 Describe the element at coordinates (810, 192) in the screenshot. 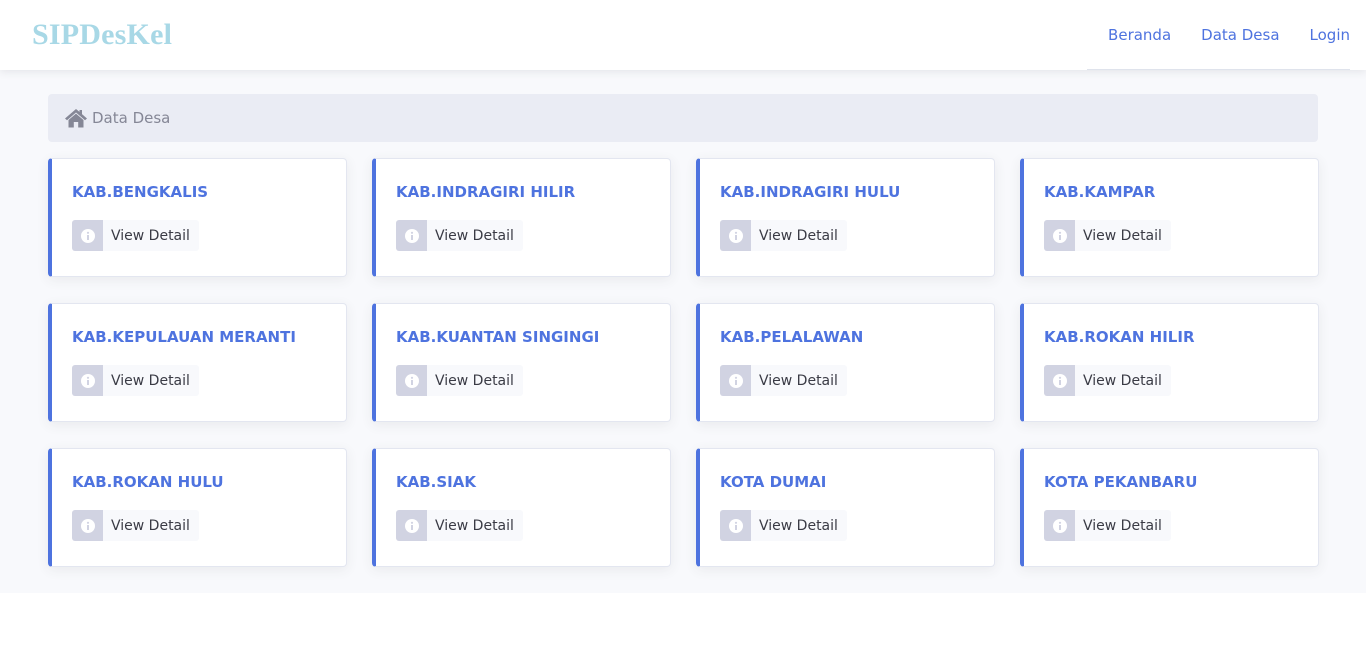

I see `regency-card-title: KAB.INDRAGIRI HULU` at that location.